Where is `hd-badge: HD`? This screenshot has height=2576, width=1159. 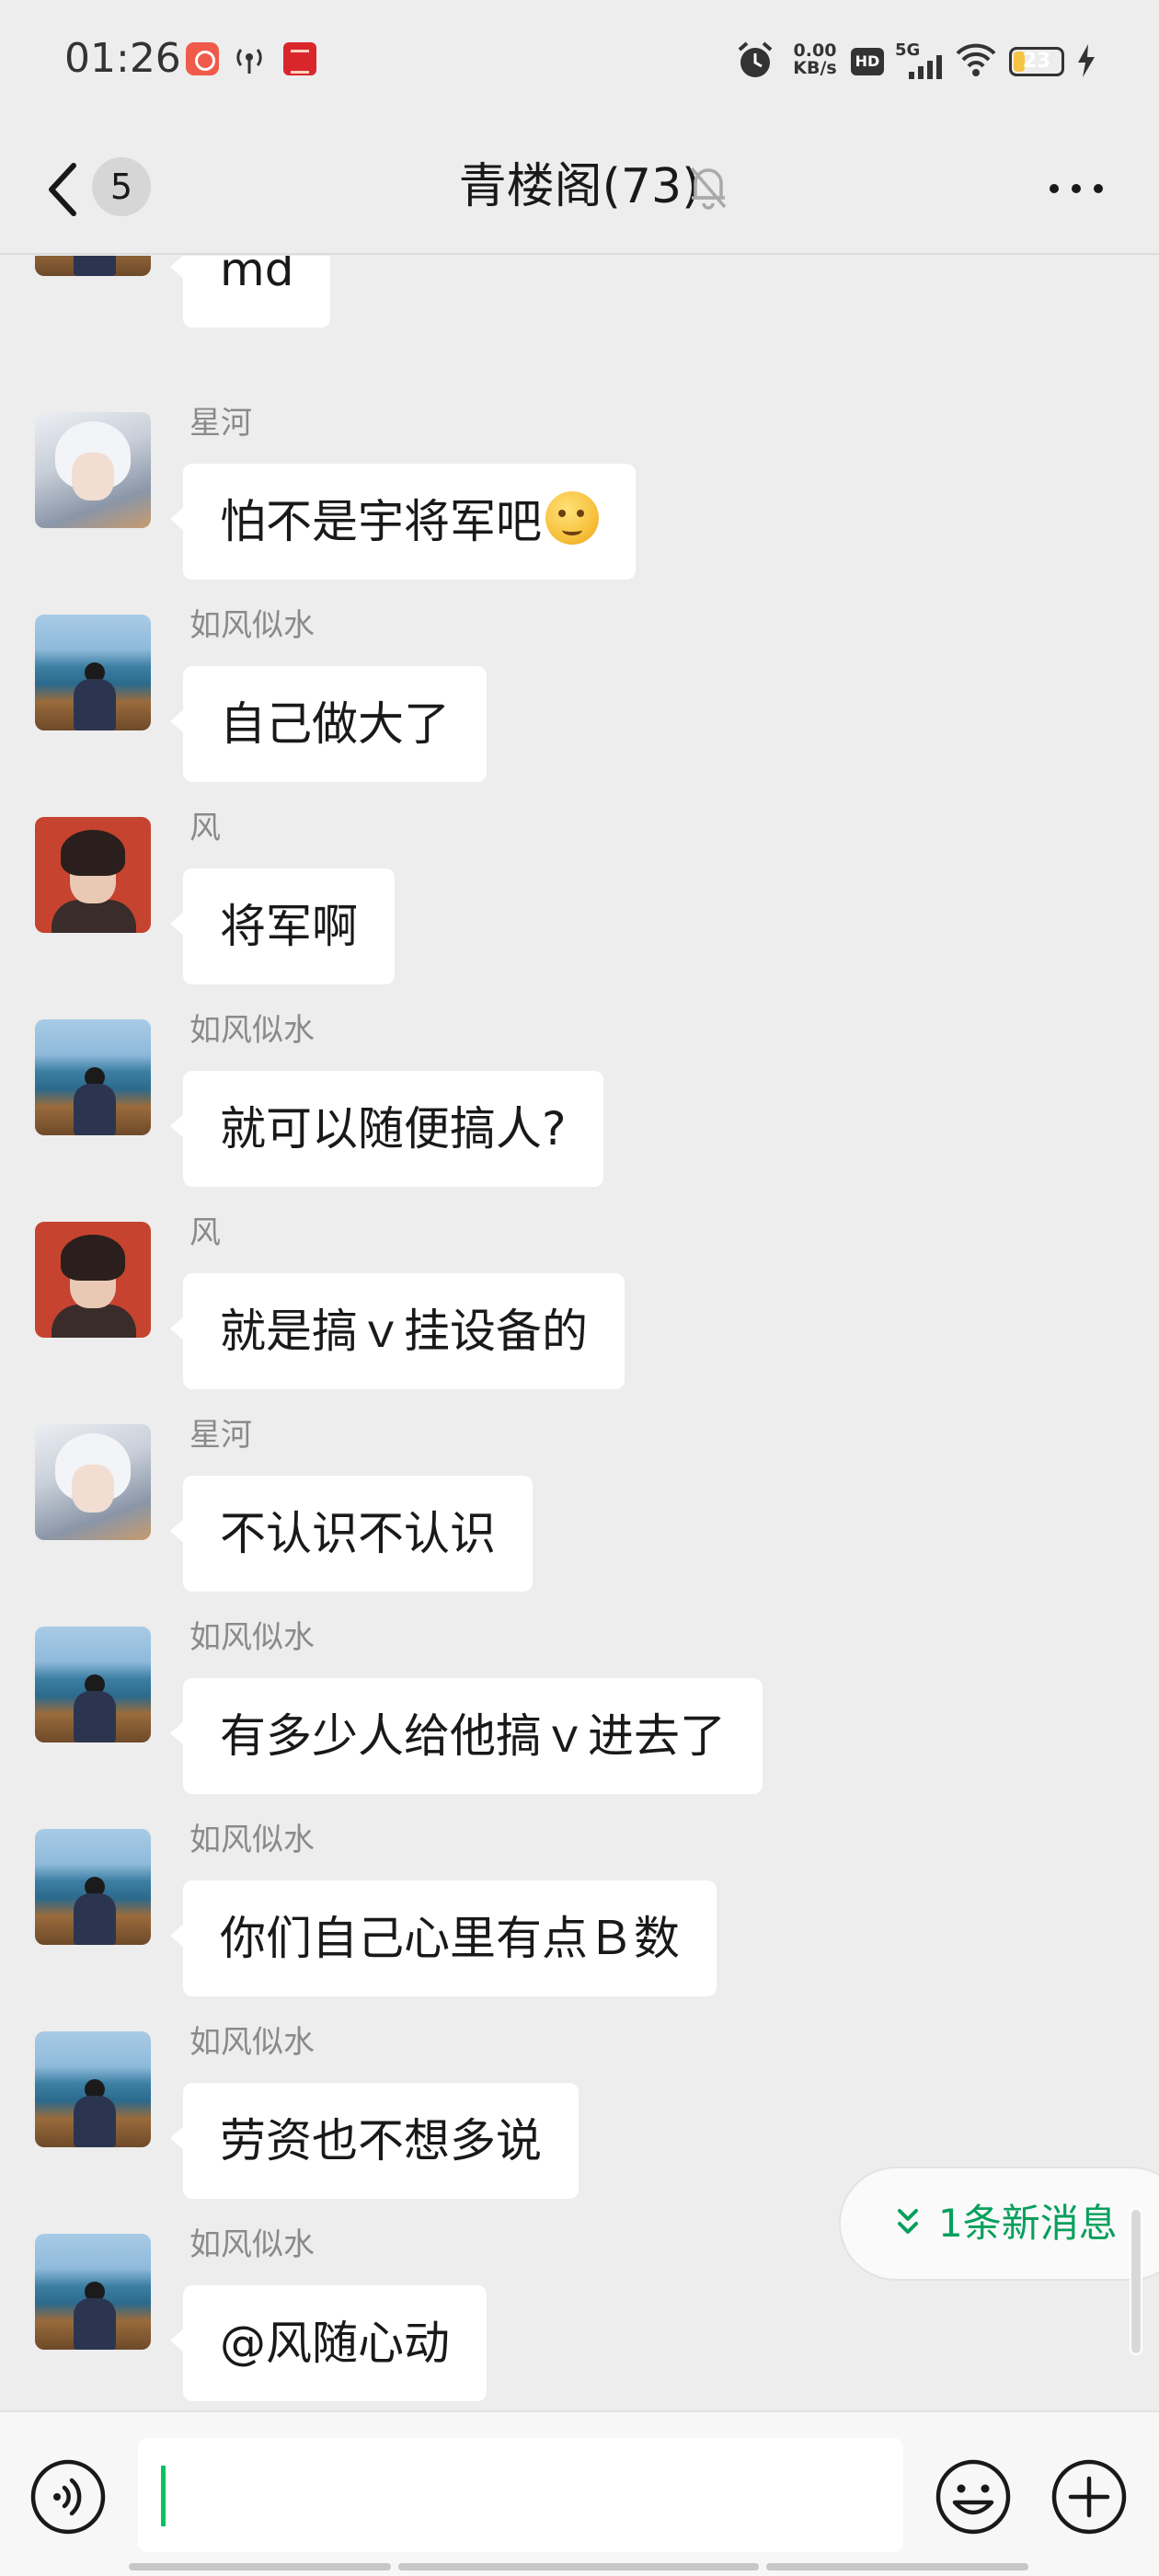 hd-badge: HD is located at coordinates (867, 61).